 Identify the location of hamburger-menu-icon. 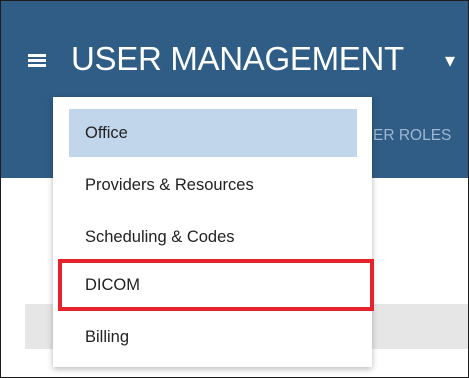
(37, 61).